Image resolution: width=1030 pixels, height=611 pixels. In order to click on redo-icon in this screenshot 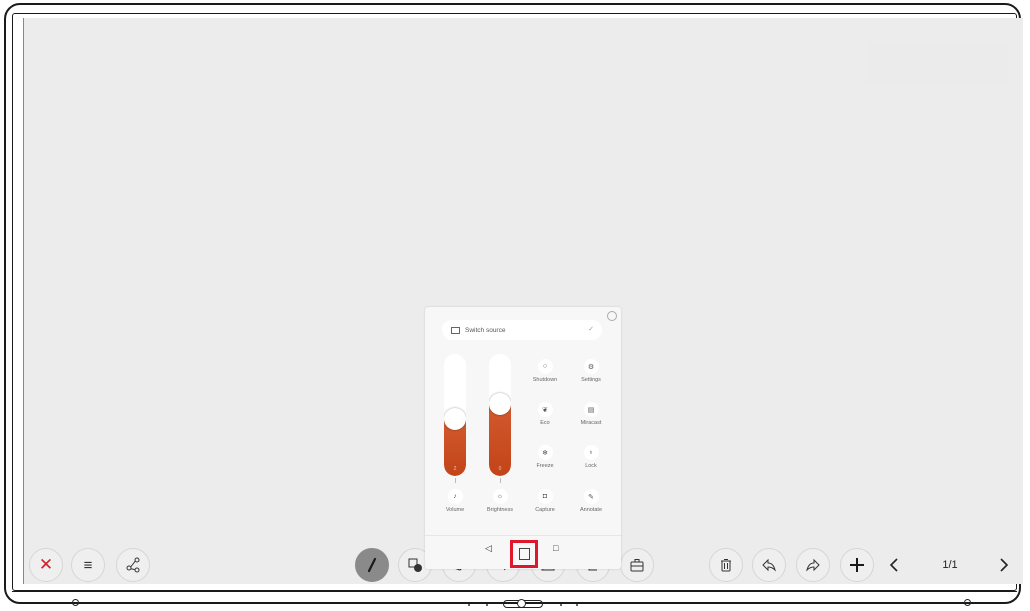, I will do `click(813, 565)`.